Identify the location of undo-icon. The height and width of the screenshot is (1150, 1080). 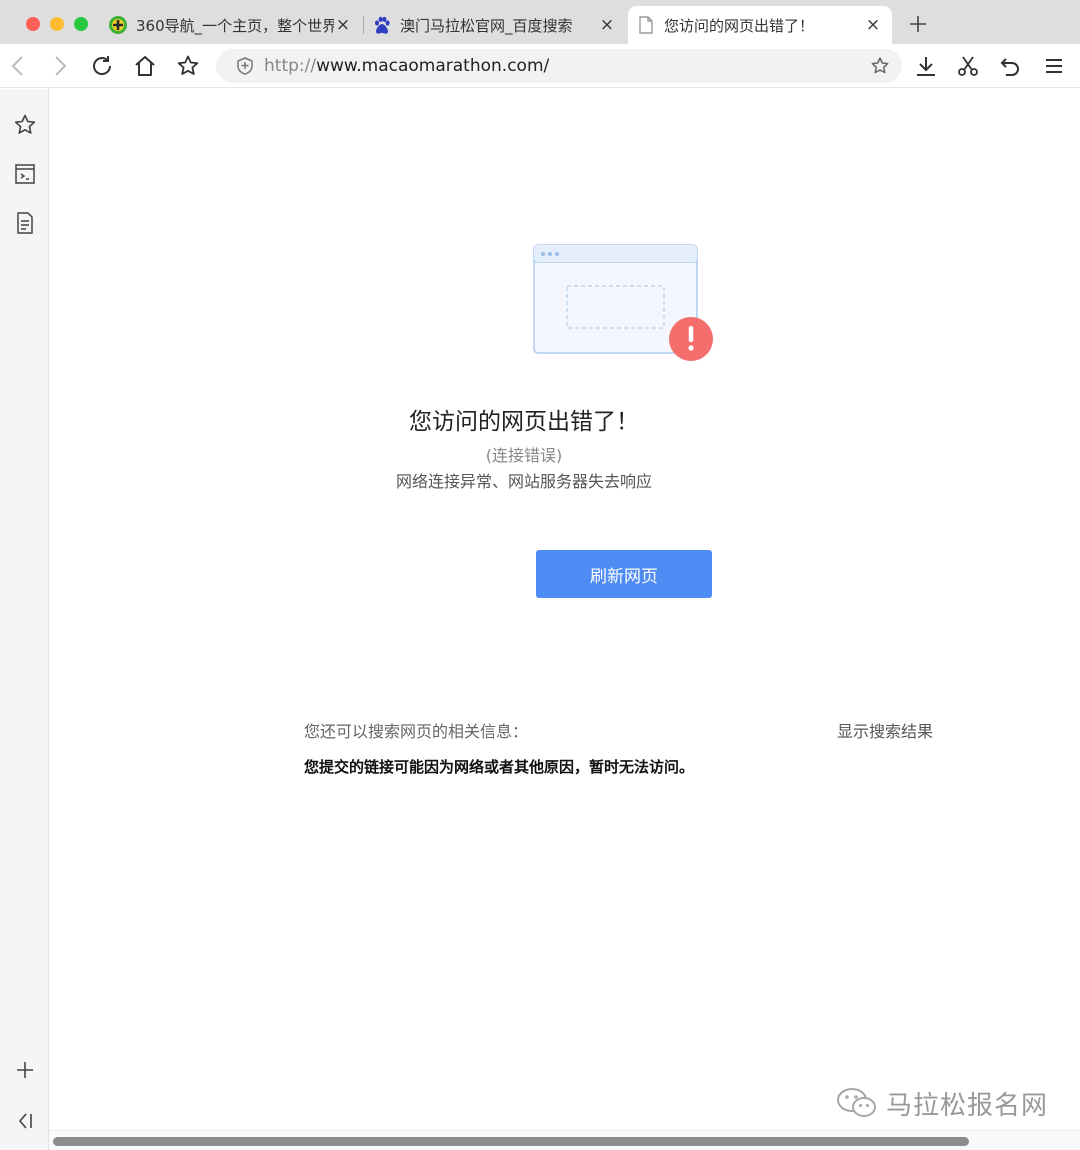
(1009, 67).